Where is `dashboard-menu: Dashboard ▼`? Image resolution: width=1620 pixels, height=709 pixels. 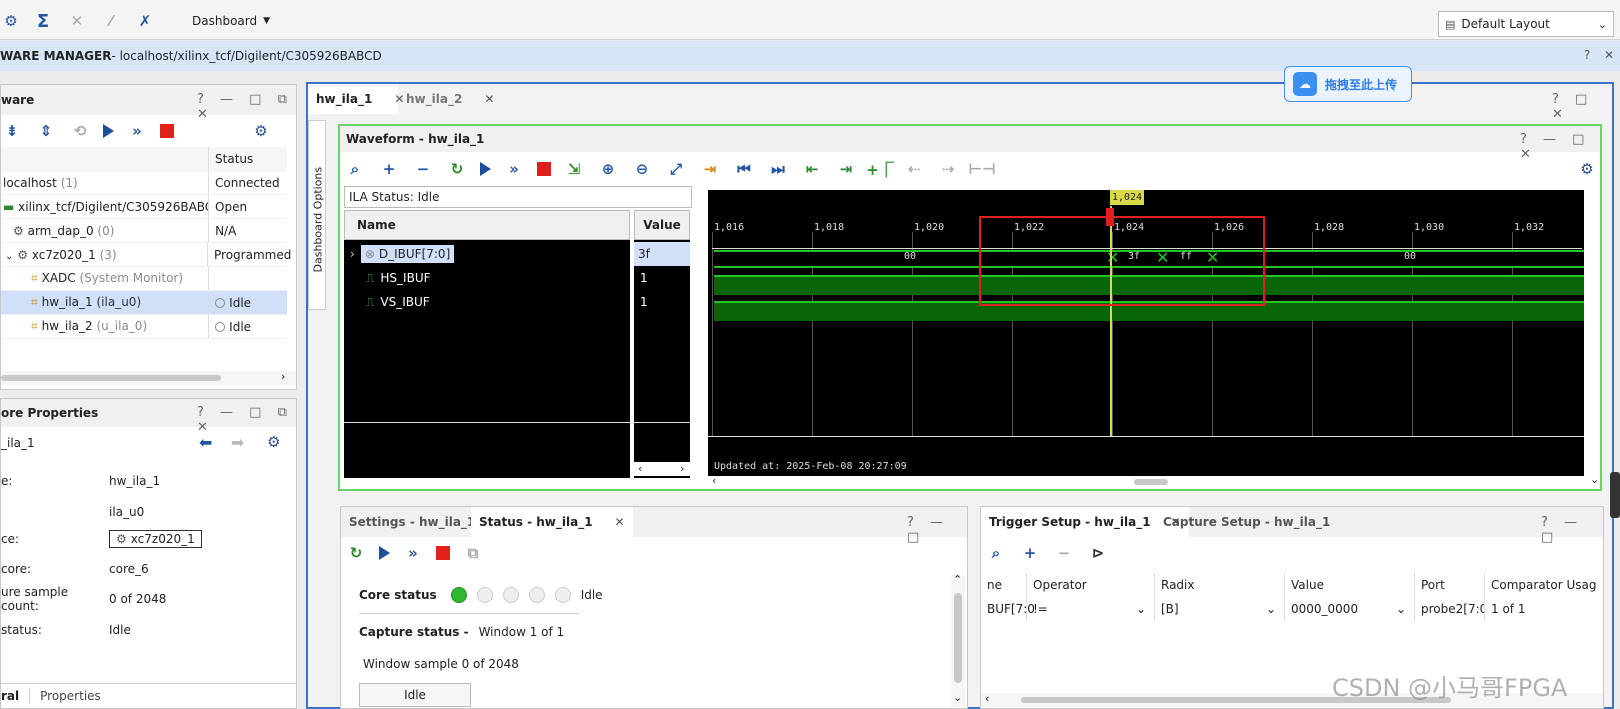
dashboard-menu: Dashboard ▼ is located at coordinates (231, 21).